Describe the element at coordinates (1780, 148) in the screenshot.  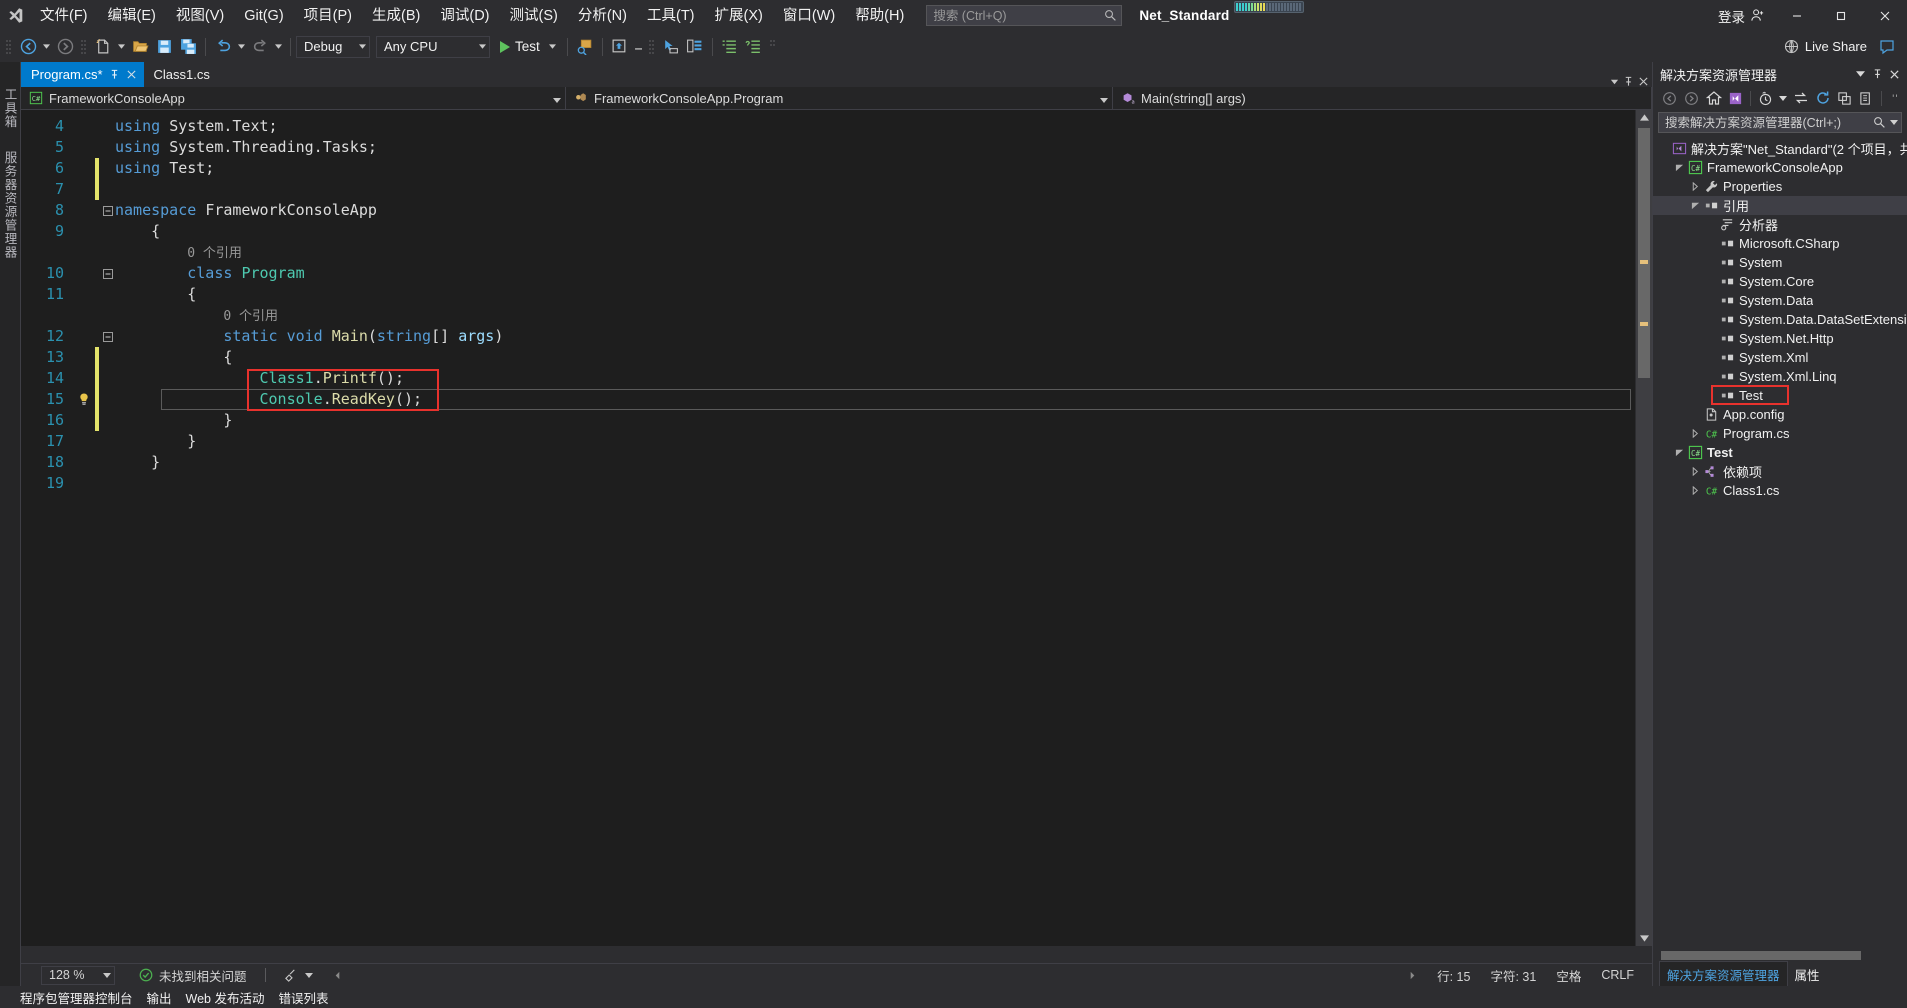
I see `tree-node: 解决方案"Net_Standard"(2 个项目，共 2` at that location.